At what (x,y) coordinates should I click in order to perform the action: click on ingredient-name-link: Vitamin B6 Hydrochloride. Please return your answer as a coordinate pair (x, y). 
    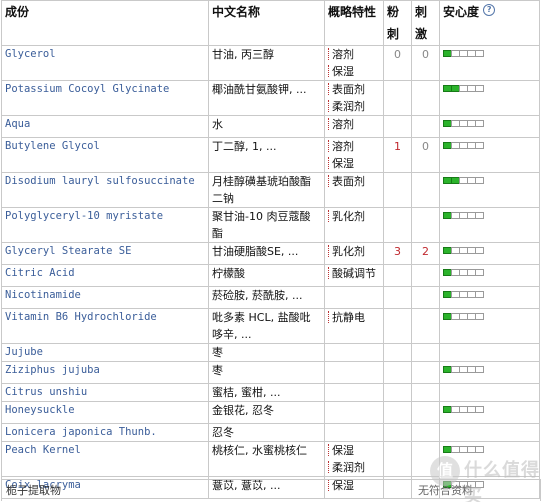
    Looking at the image, I should click on (105, 326).